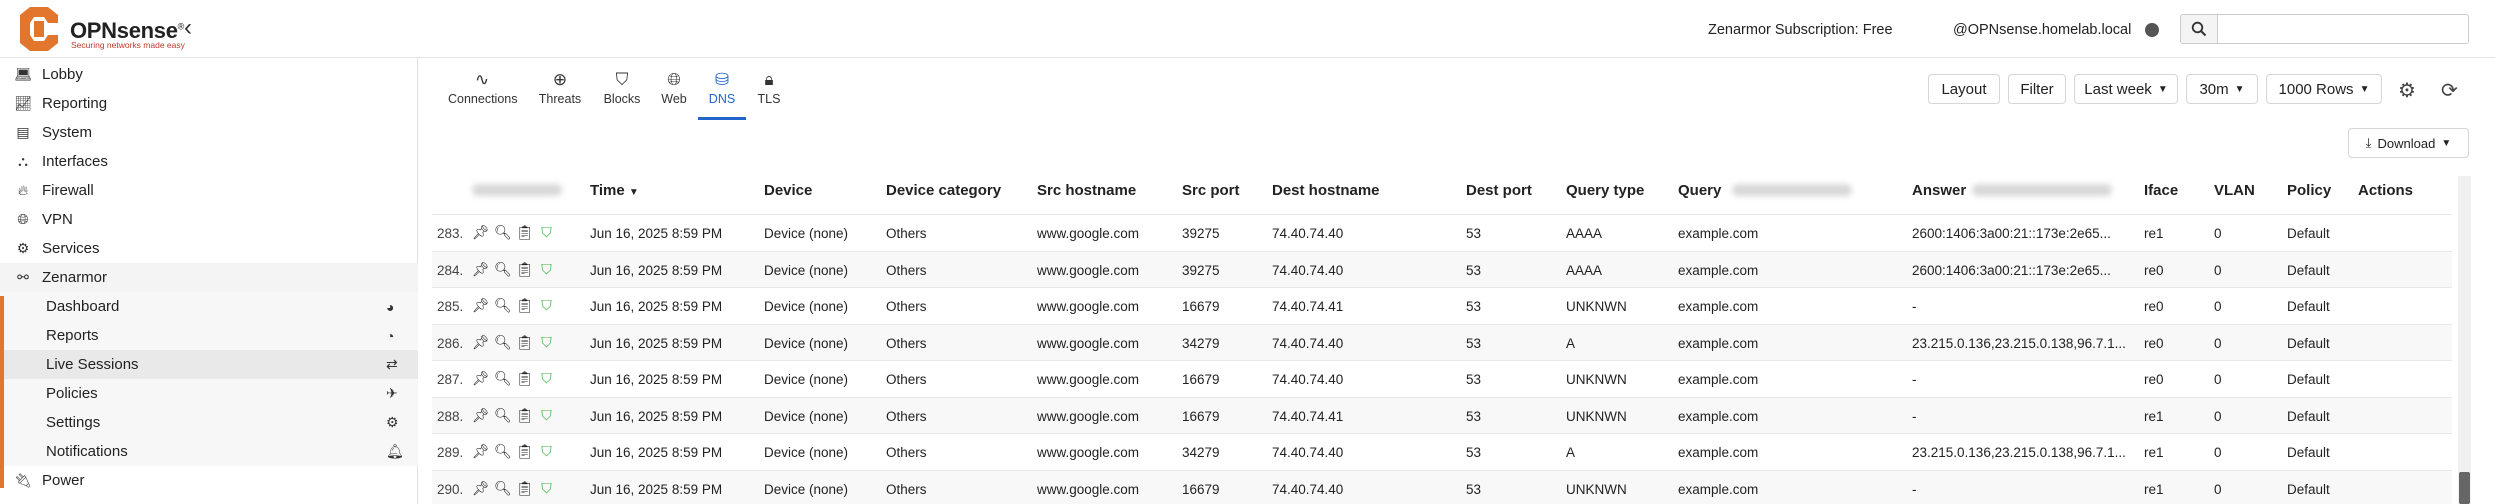 The height and width of the screenshot is (504, 2495). I want to click on scrollbar-track, so click(2464, 340).